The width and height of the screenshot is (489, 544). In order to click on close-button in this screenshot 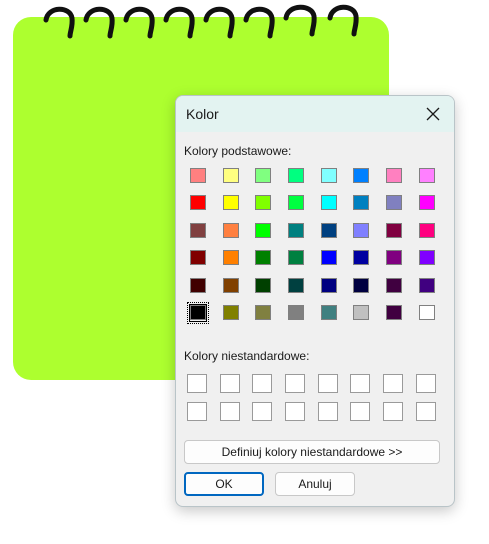, I will do `click(433, 114)`.